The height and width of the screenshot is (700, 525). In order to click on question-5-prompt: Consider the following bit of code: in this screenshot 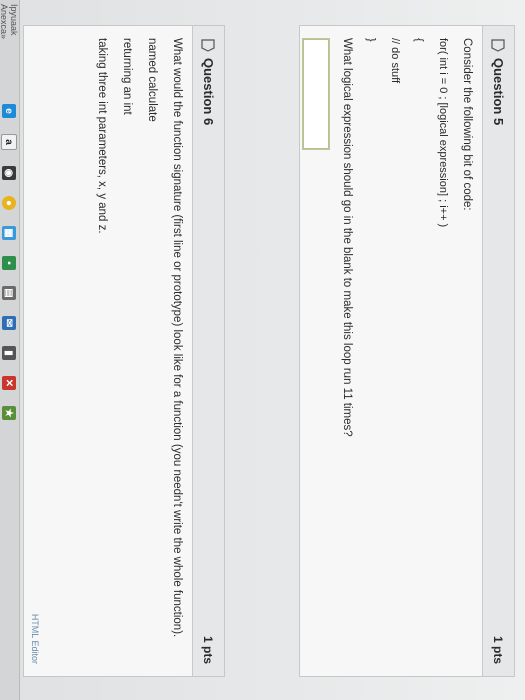, I will do `click(467, 124)`.